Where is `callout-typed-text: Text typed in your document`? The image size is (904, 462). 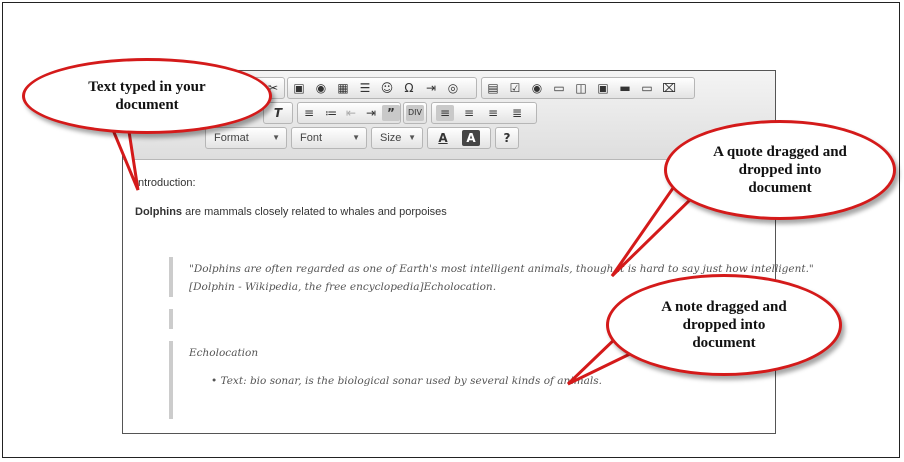
callout-typed-text: Text typed in your document is located at coordinates (147, 96).